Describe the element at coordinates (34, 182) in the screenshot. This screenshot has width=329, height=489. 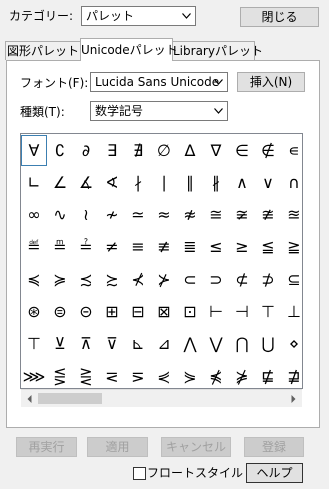
I see `symbol-cell: ∟` at that location.